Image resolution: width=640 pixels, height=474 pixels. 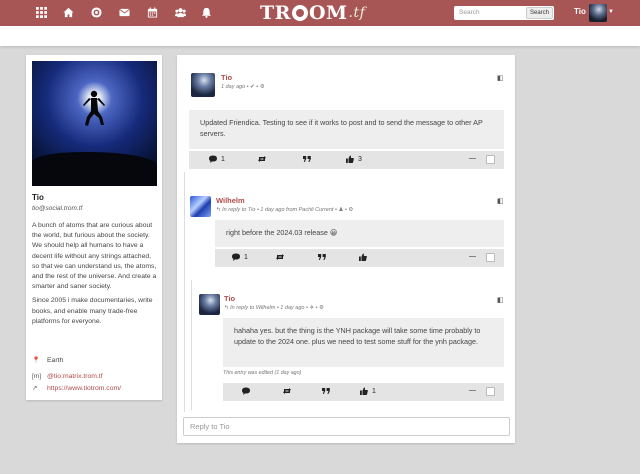 What do you see at coordinates (41, 12) in the screenshot?
I see `apps-icon` at bounding box center [41, 12].